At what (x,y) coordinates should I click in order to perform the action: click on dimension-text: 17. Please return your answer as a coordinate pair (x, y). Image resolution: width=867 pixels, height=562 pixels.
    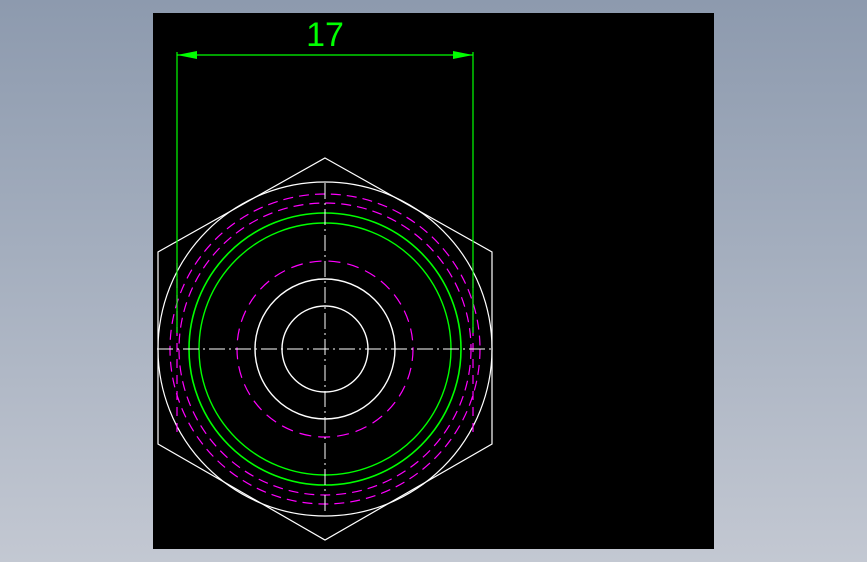
    Looking at the image, I should click on (325, 35).